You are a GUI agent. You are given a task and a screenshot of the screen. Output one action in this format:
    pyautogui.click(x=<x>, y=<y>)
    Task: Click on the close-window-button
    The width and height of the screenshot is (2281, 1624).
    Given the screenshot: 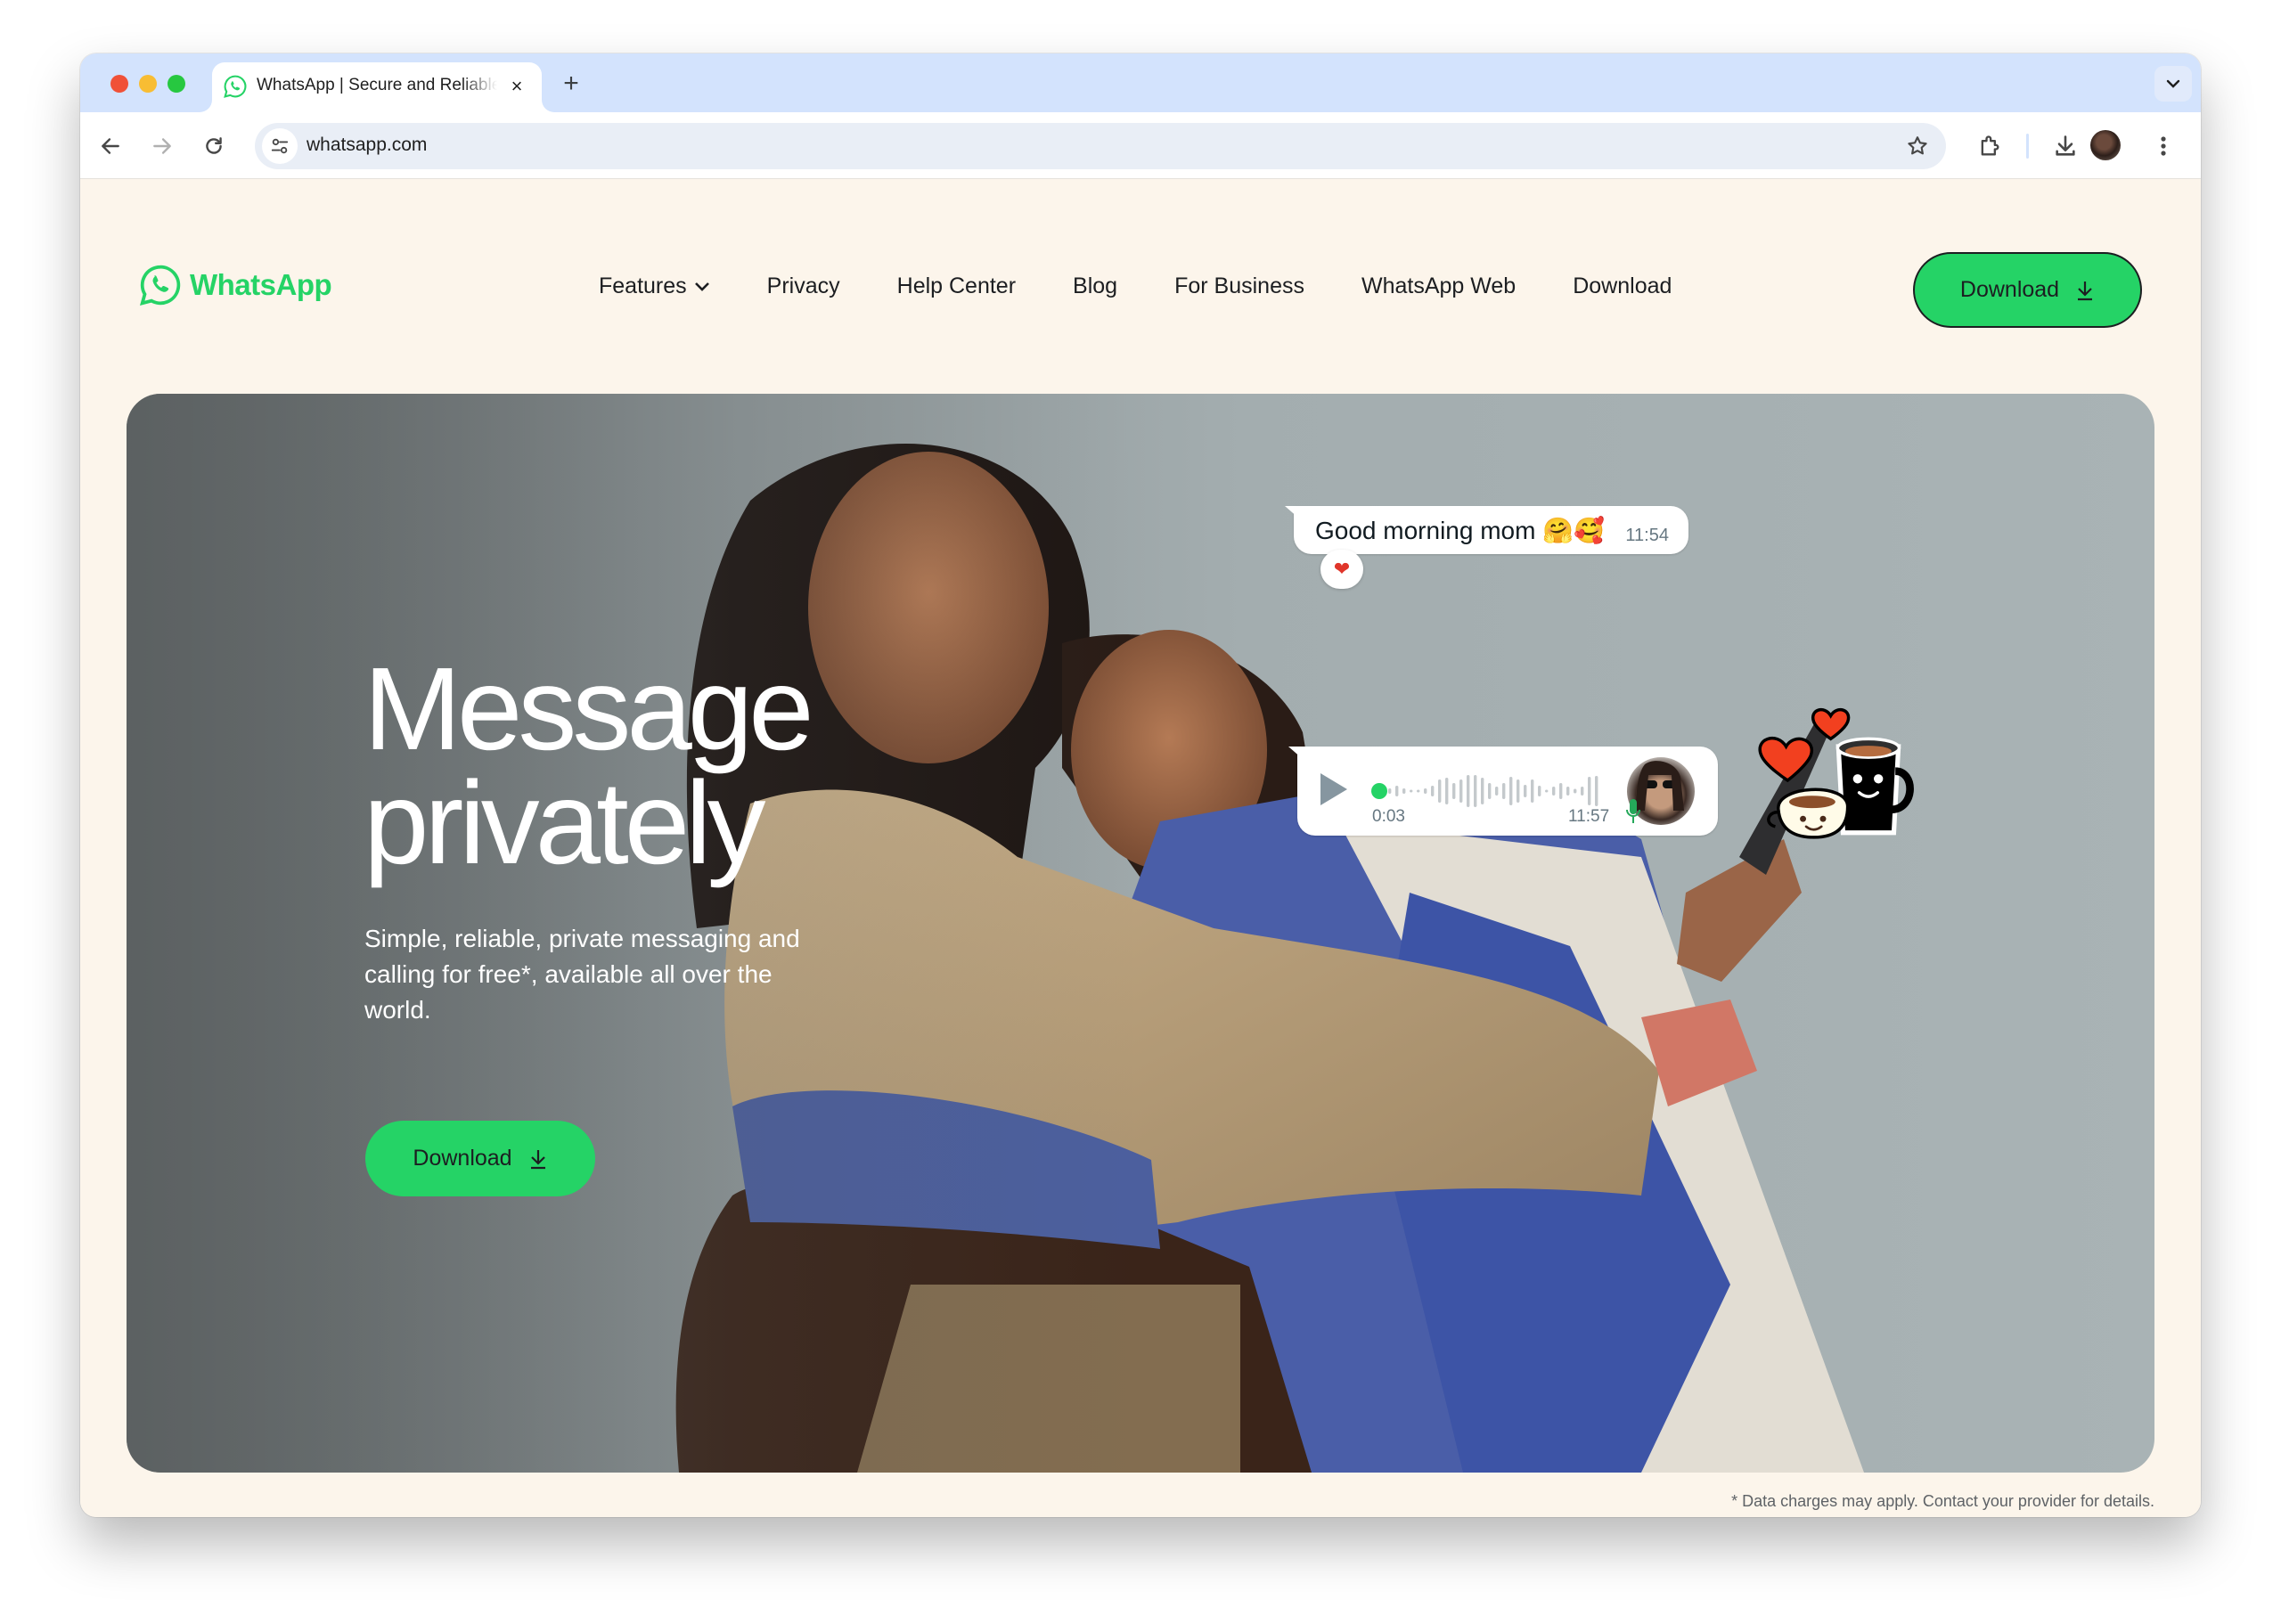 What is the action you would take?
    pyautogui.click(x=119, y=84)
    